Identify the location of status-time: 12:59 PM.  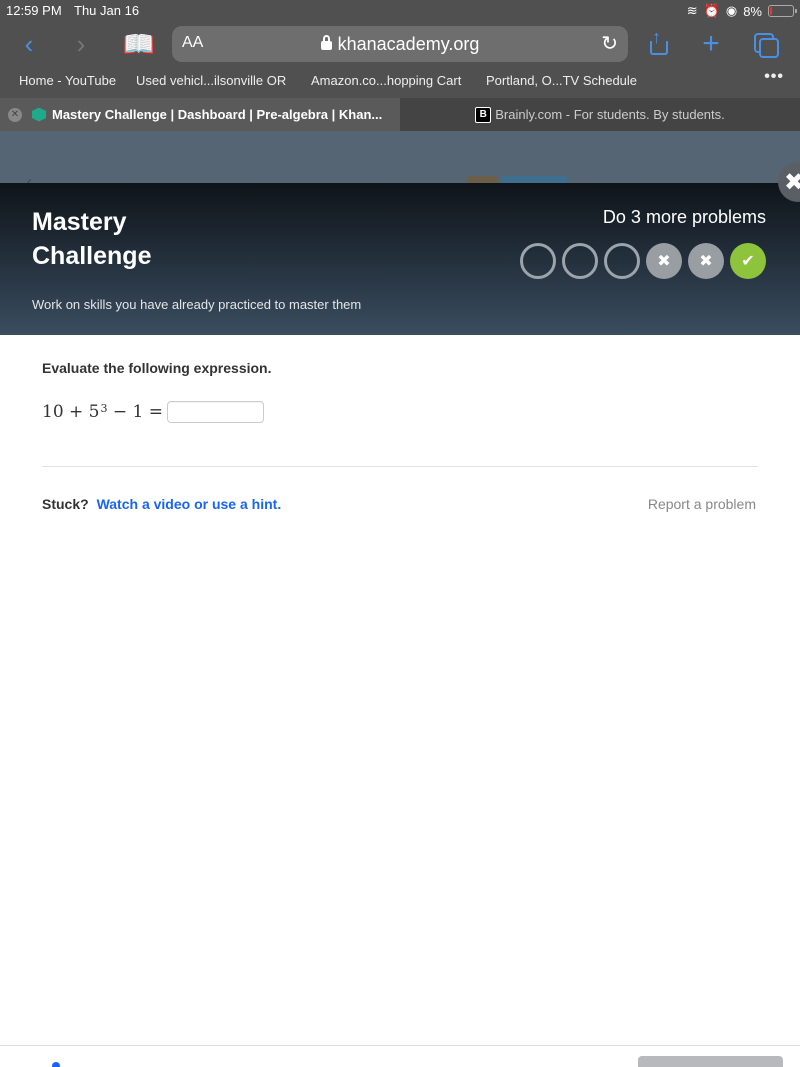
(34, 10).